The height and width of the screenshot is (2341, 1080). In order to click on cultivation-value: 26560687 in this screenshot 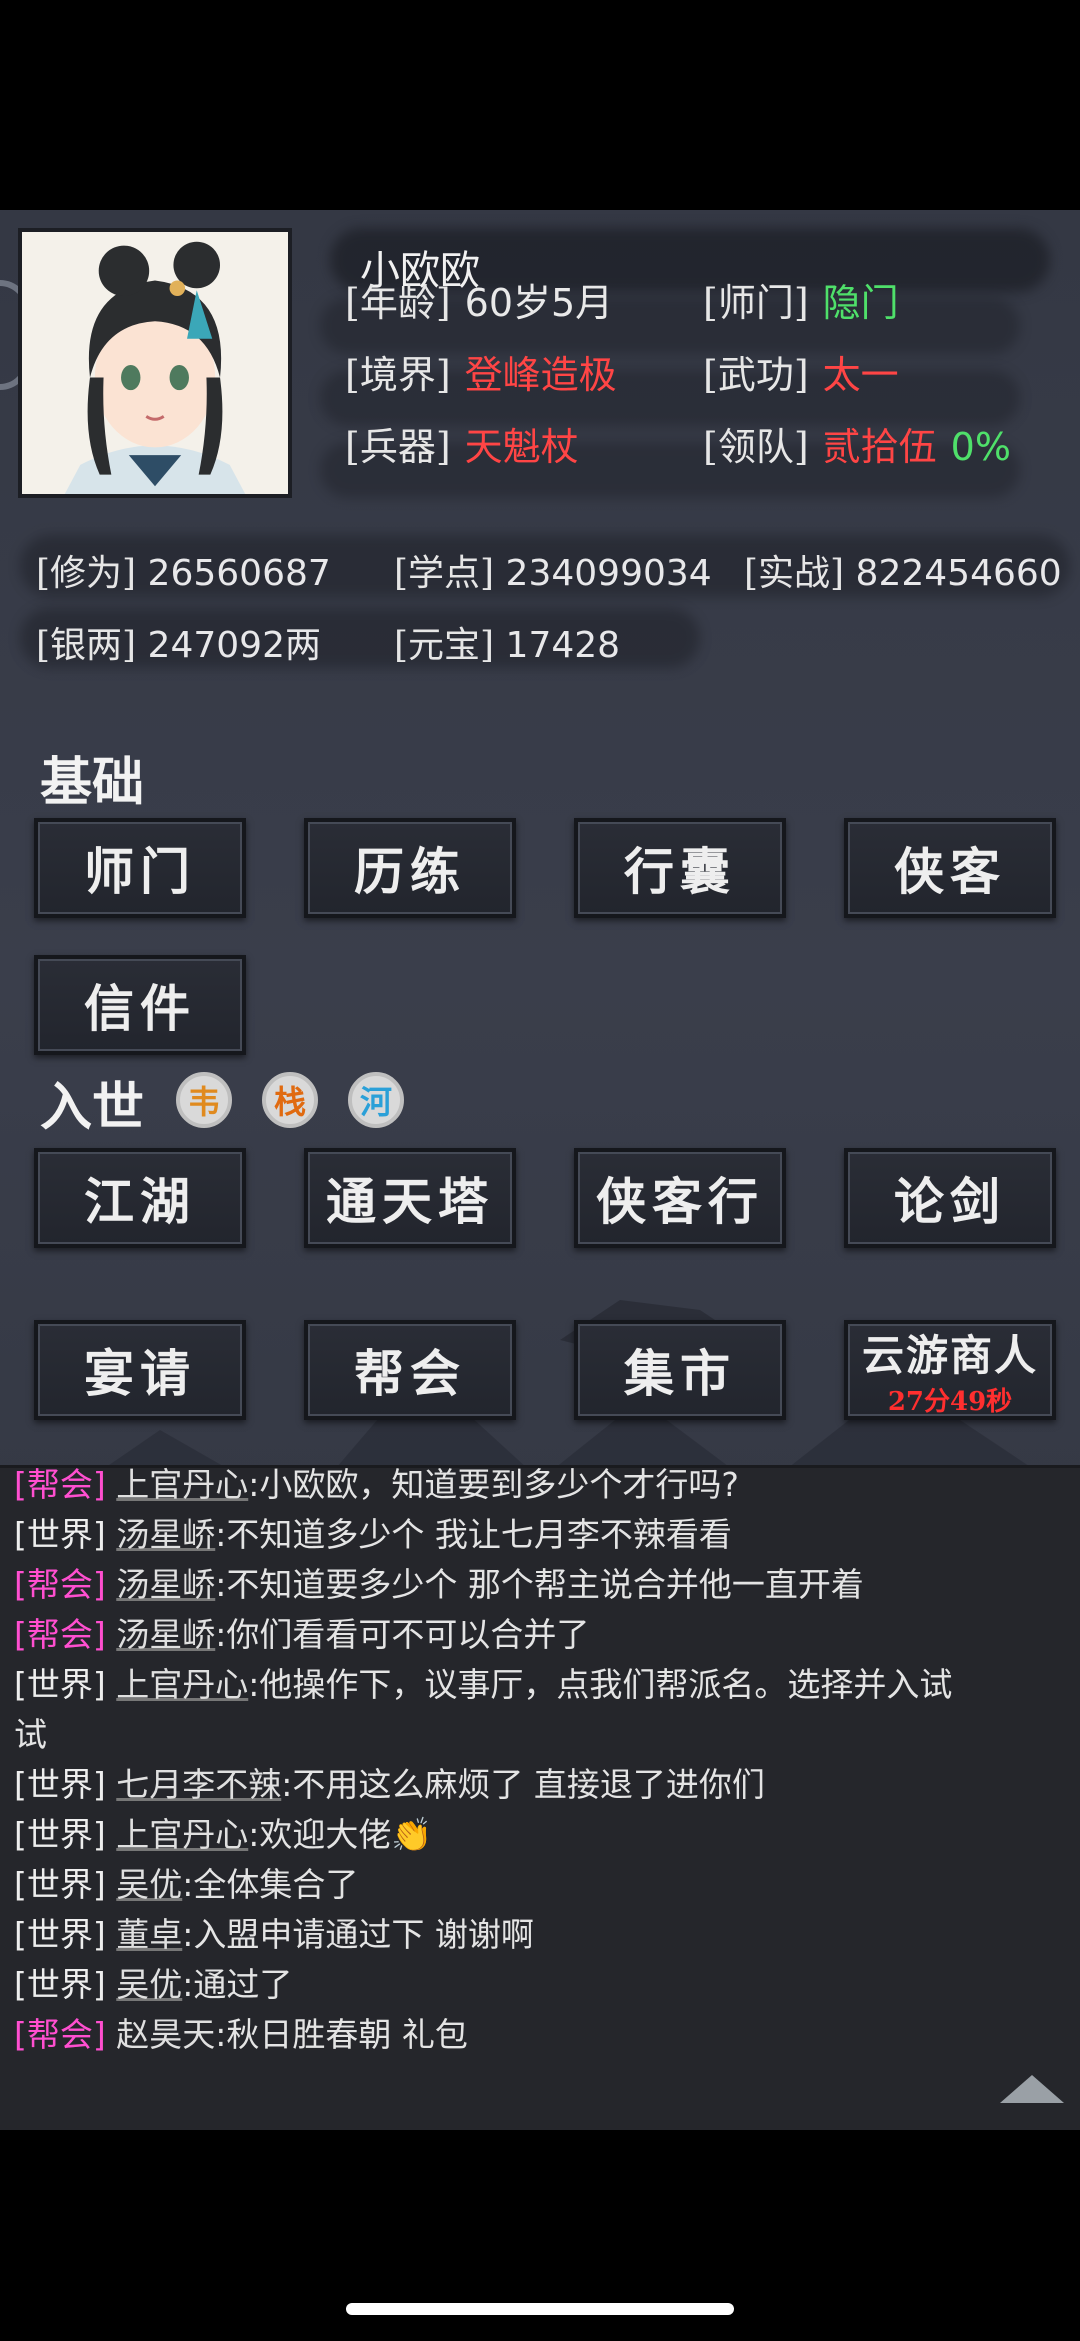, I will do `click(239, 573)`.